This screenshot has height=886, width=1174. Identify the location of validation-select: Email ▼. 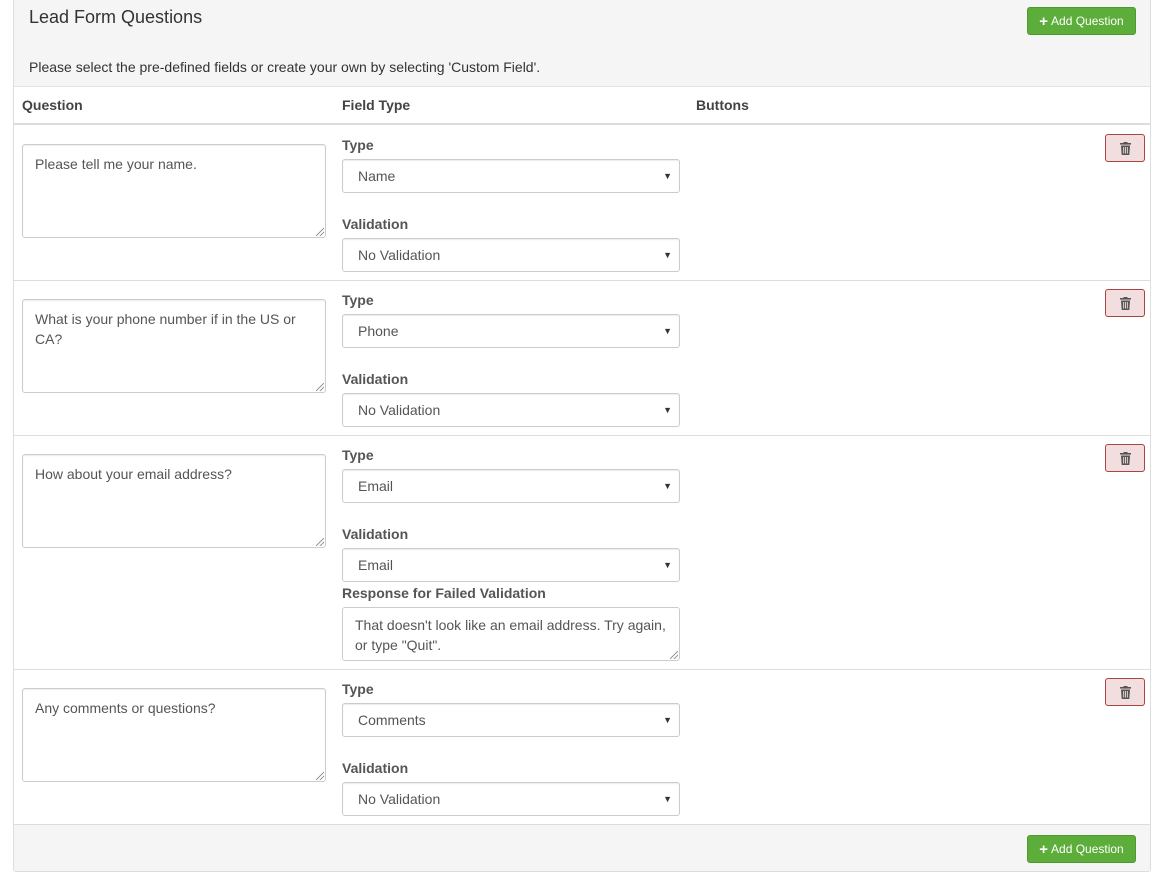
(511, 565).